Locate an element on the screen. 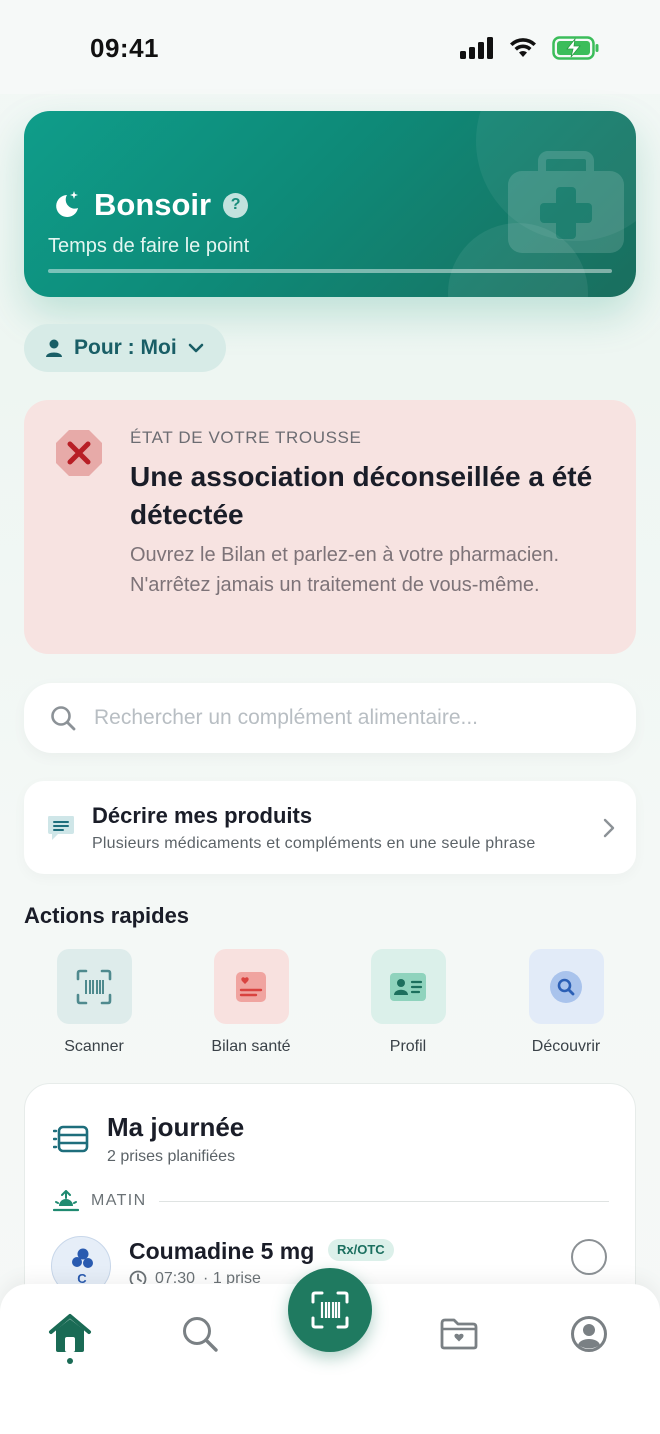 The height and width of the screenshot is (1434, 660). medication-taken-checkbox is located at coordinates (589, 1257).